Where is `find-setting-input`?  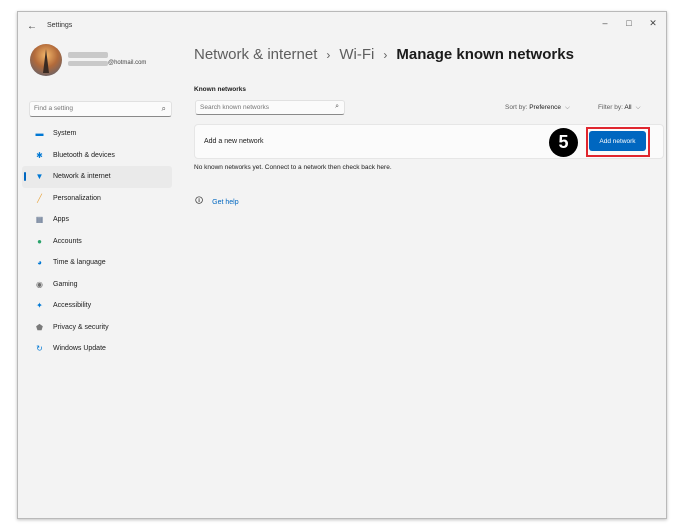 find-setting-input is located at coordinates (94, 108).